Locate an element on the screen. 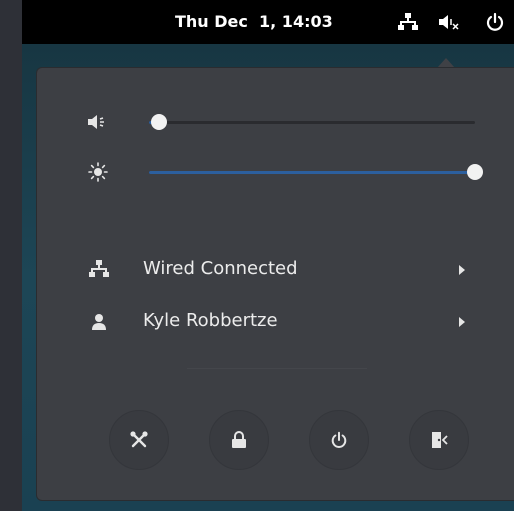 The image size is (514, 511). volume-slider is located at coordinates (312, 122).